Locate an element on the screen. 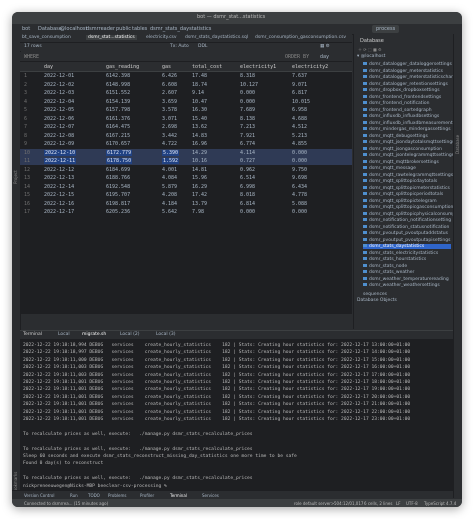 The width and height of the screenshot is (474, 519). table-cell: 6151.552 is located at coordinates (118, 93).